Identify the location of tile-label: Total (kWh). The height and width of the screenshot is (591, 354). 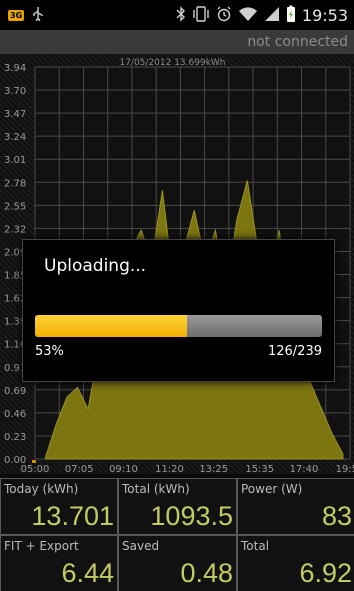
(156, 489).